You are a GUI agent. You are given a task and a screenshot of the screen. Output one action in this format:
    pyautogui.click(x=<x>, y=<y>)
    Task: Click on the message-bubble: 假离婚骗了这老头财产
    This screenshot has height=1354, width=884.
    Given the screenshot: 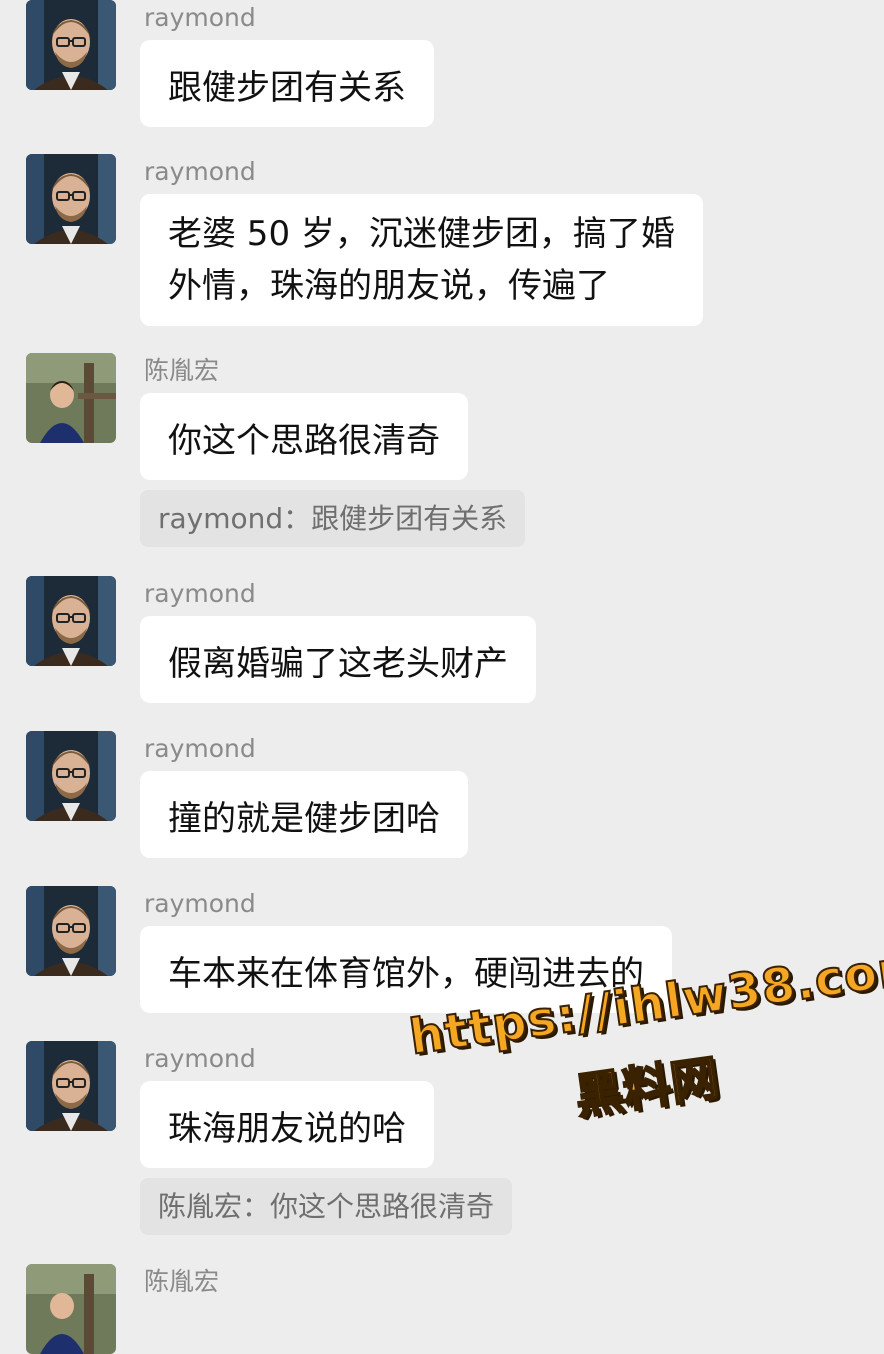 What is the action you would take?
    pyautogui.click(x=338, y=659)
    